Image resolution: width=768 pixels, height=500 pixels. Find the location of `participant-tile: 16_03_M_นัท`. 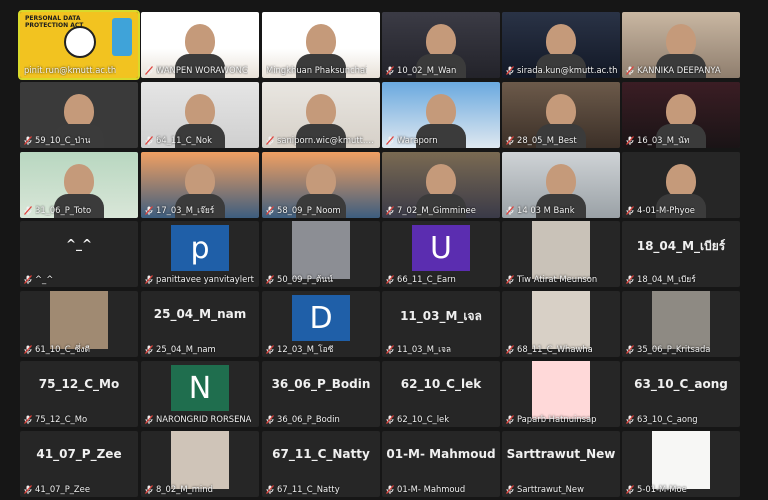

participant-tile: 16_03_M_นัท is located at coordinates (681, 115).